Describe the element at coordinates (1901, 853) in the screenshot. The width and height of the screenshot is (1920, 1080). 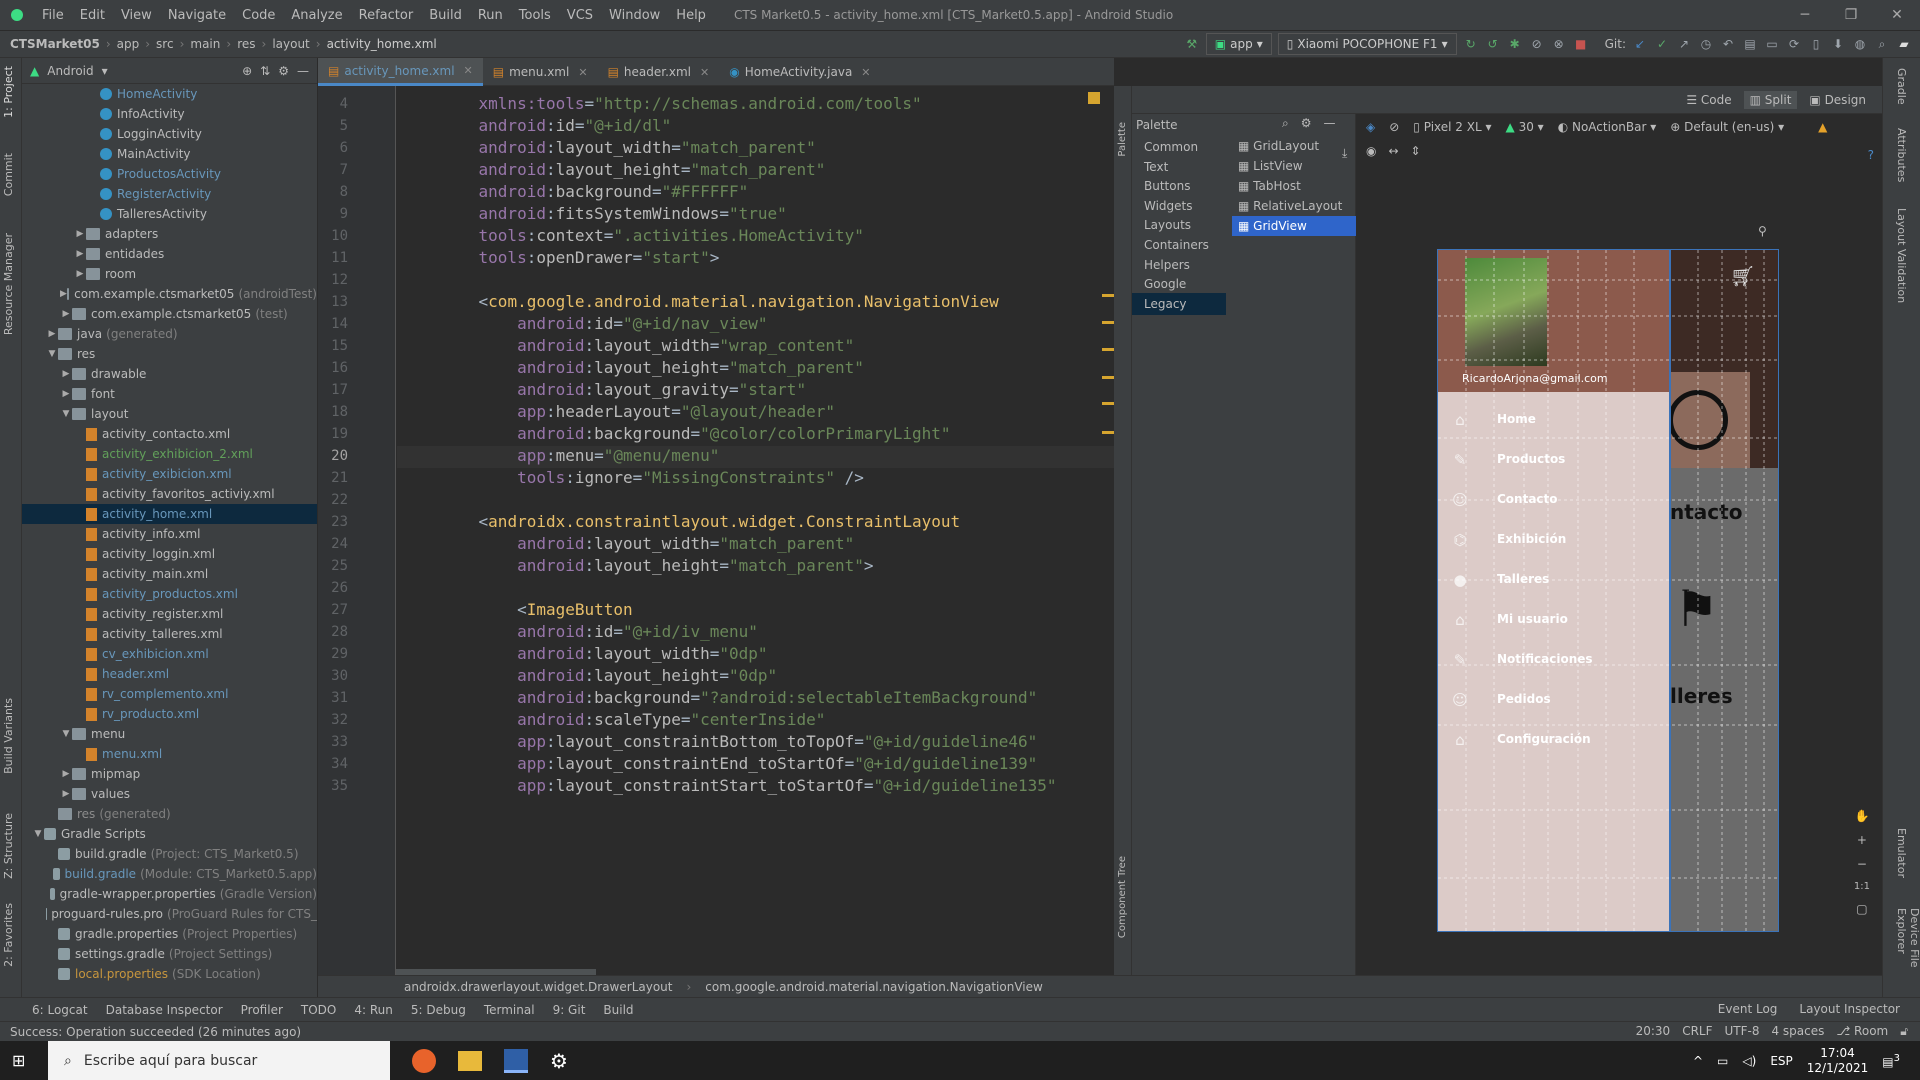
I see `emulator-tool-tab: Emulator` at that location.